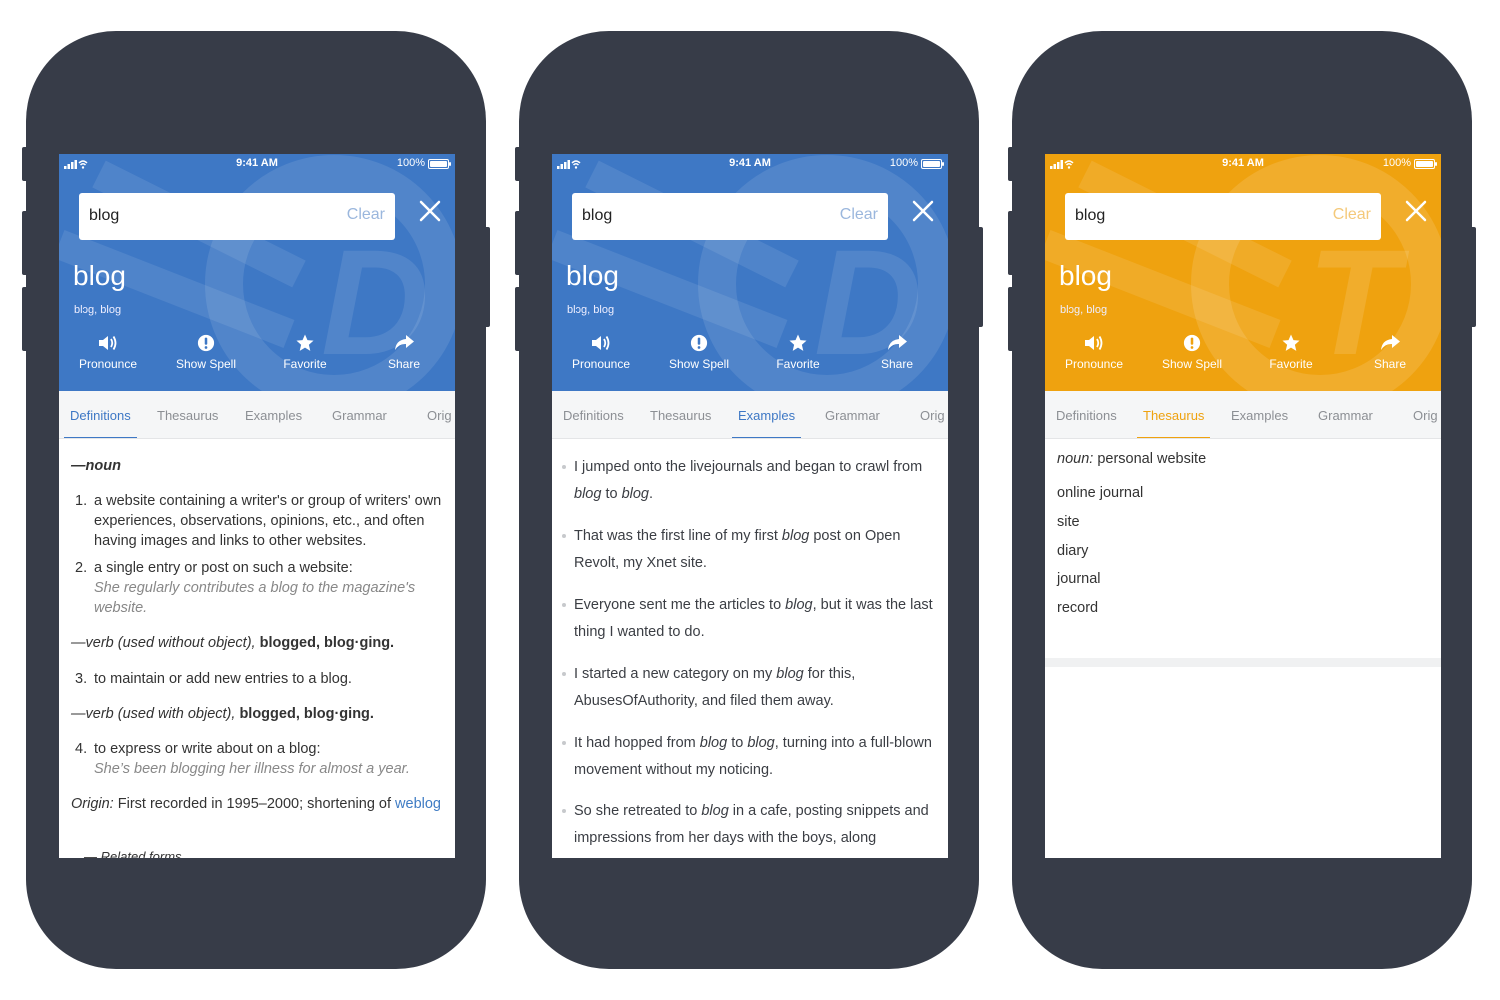 This screenshot has width=1500, height=1000. Describe the element at coordinates (1243, 662) in the screenshot. I see `section-divider` at that location.